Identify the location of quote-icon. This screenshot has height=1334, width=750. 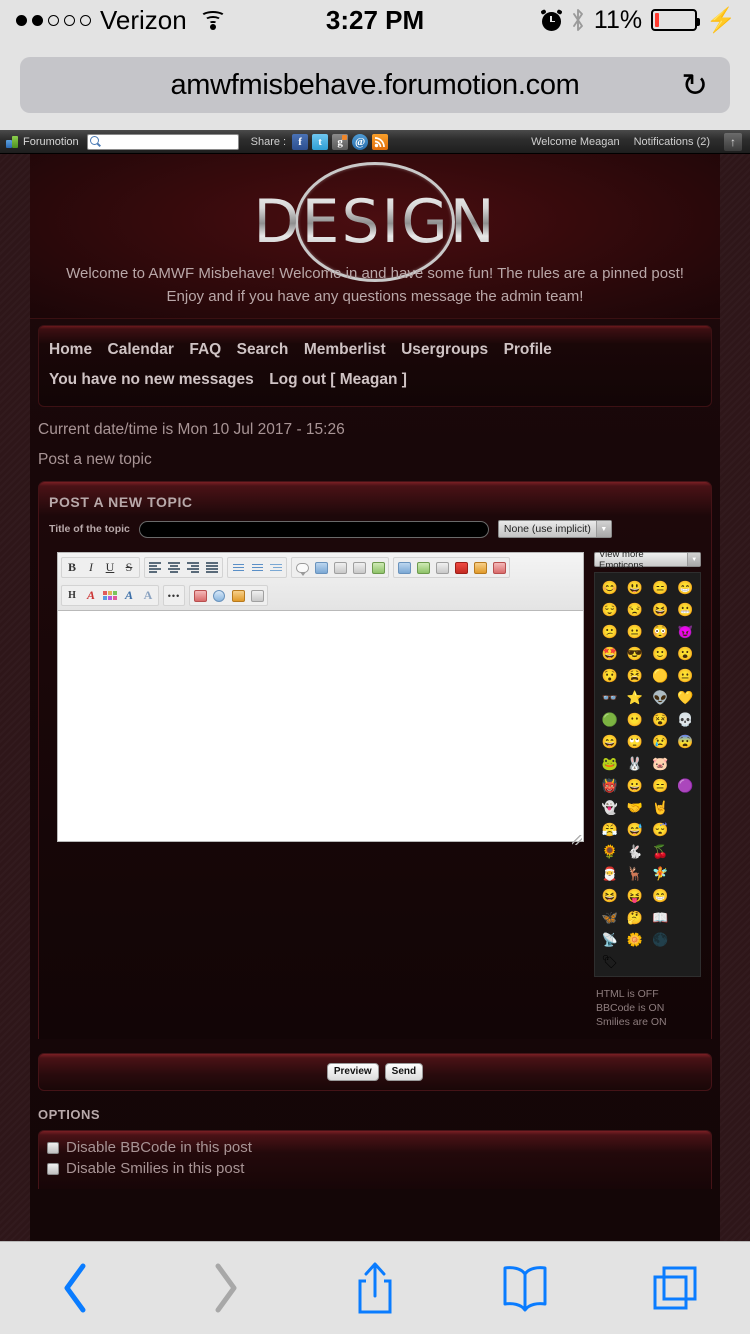
(302, 567).